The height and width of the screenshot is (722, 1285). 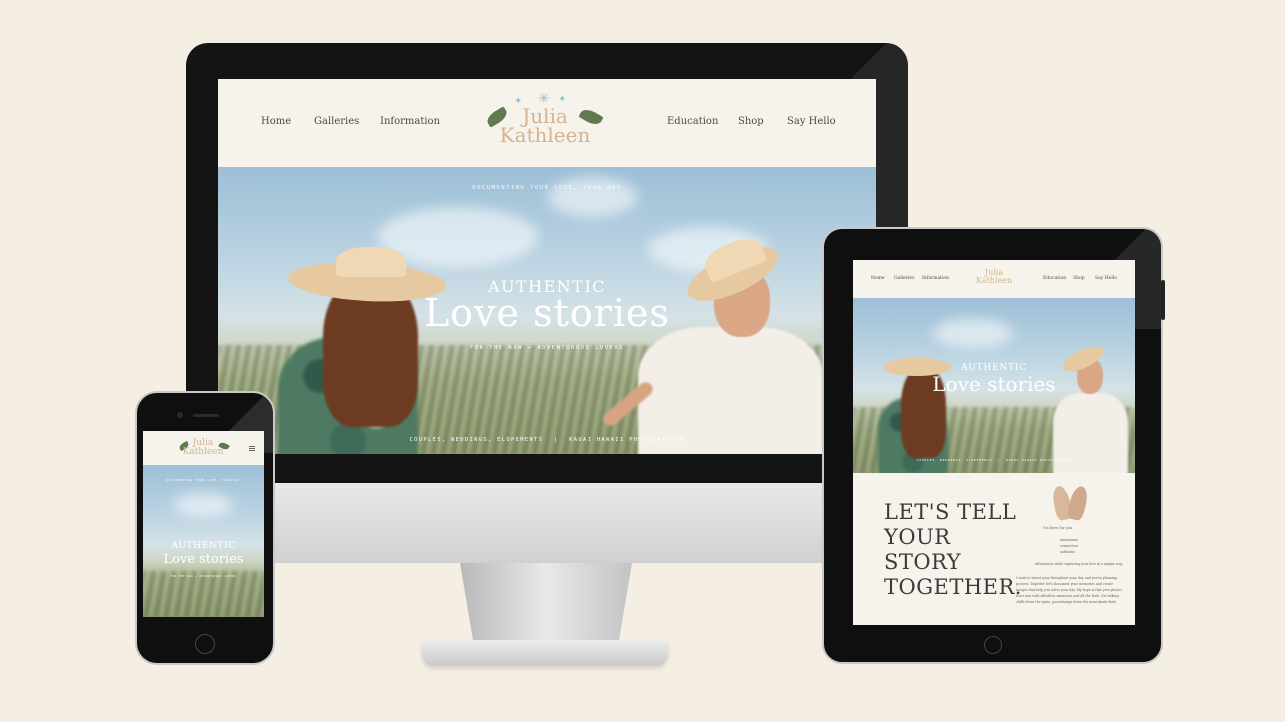 I want to click on tablet-hero-footer-right: KAUAI HAWAII PHOTOGRAPHER, so click(x=1039, y=460).